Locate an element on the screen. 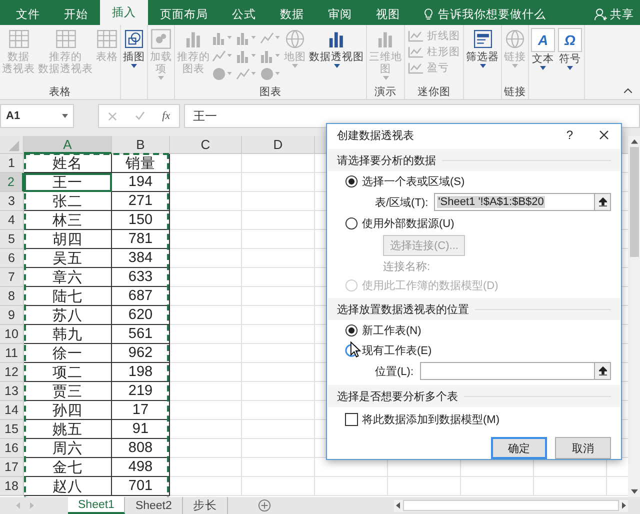 The width and height of the screenshot is (640, 514). table-cell: 姓名 is located at coordinates (68, 163).